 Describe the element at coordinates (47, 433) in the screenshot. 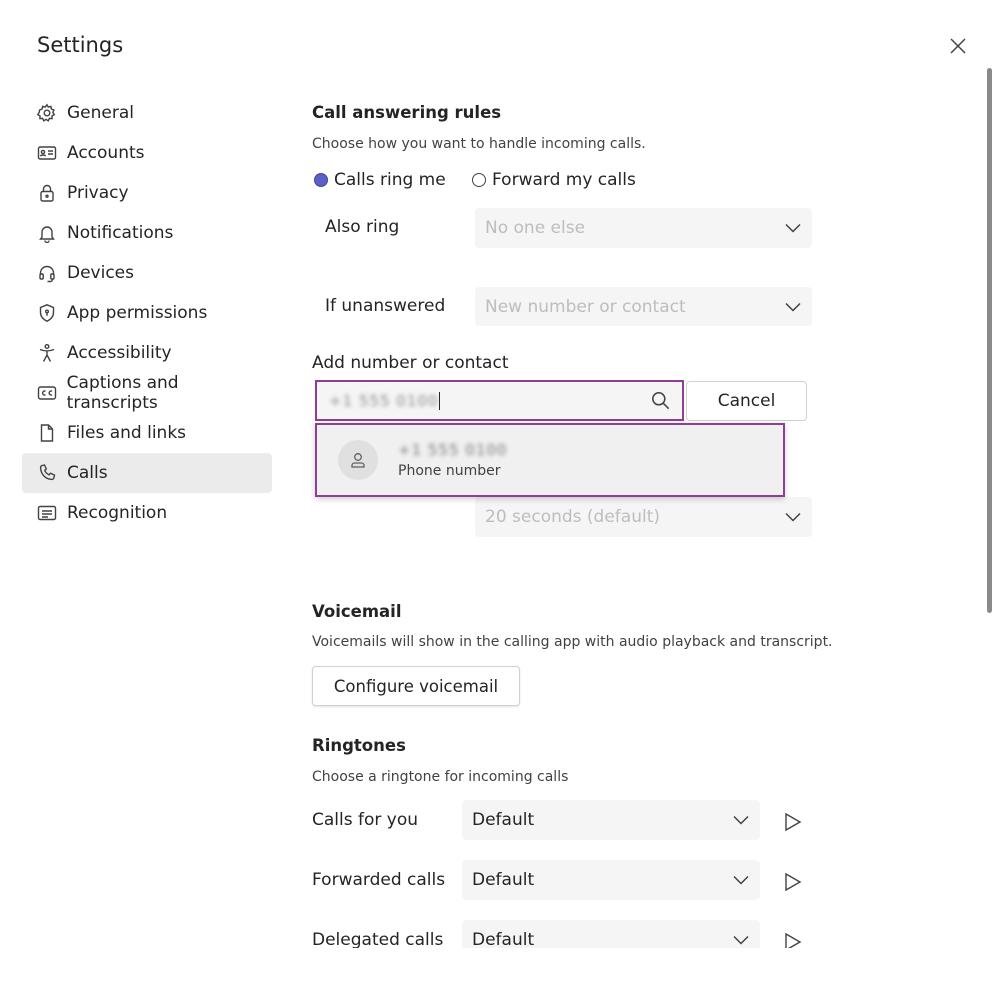

I see `file-icon` at that location.